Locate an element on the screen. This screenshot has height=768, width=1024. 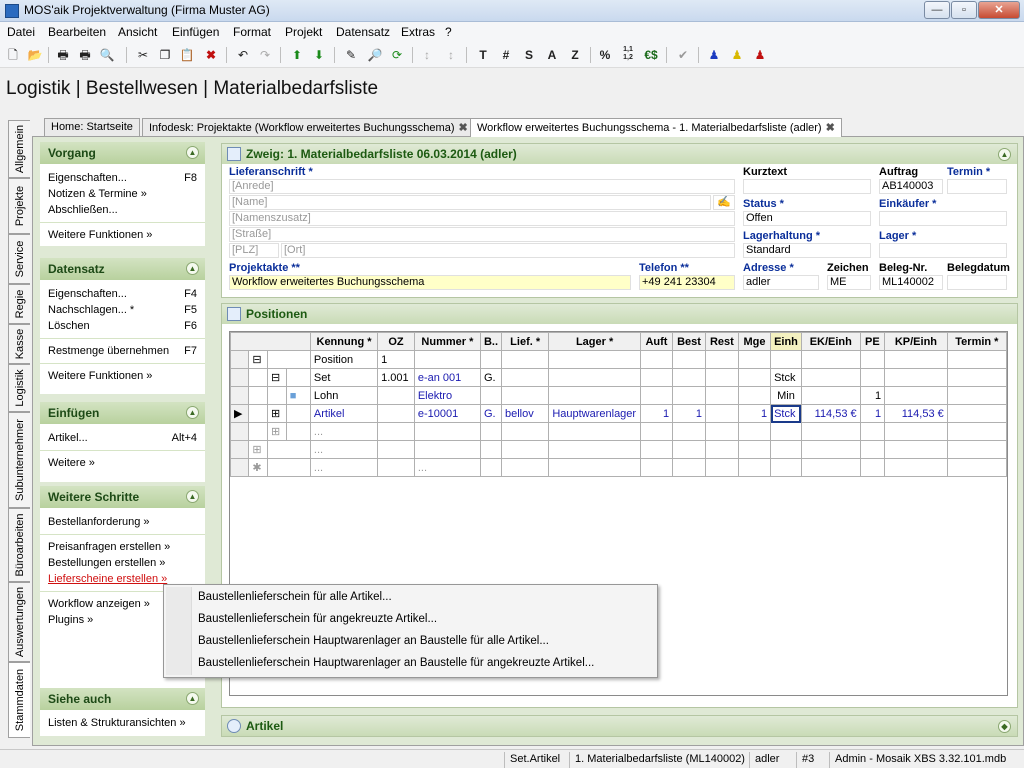
undo-icon: ↶ is located at coordinates (243, 55).